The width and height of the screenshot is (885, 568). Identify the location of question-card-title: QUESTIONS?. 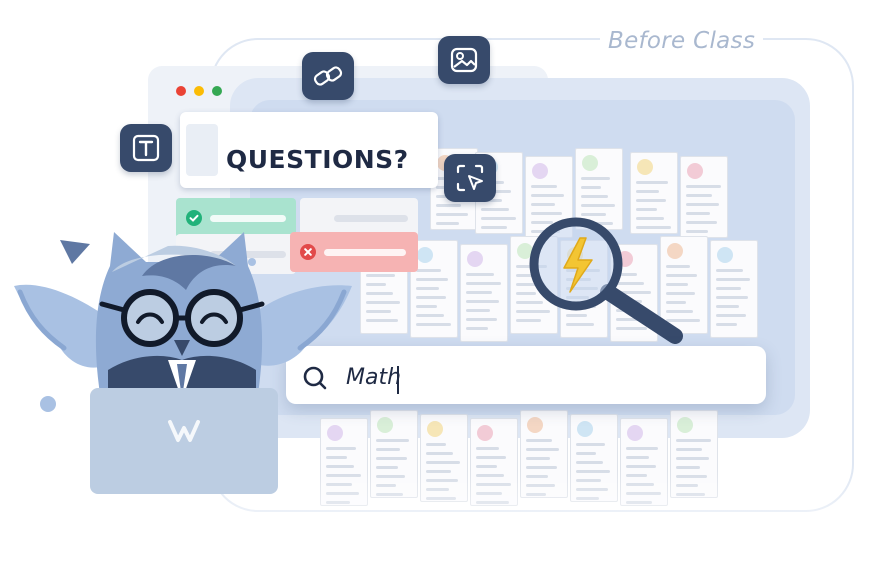
(317, 159).